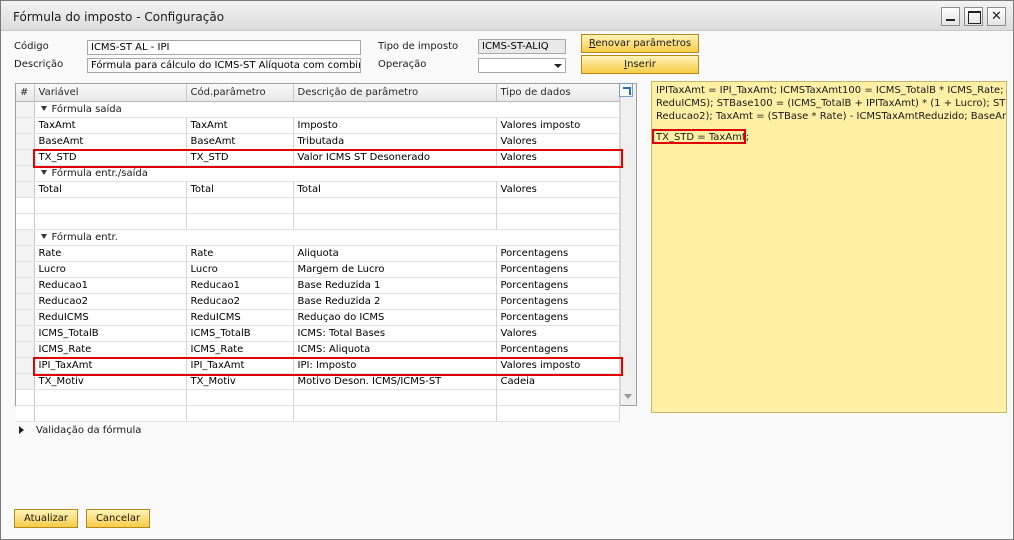  What do you see at coordinates (395, 317) in the screenshot?
I see `cell-descricao: Reduçao do ICMS` at bounding box center [395, 317].